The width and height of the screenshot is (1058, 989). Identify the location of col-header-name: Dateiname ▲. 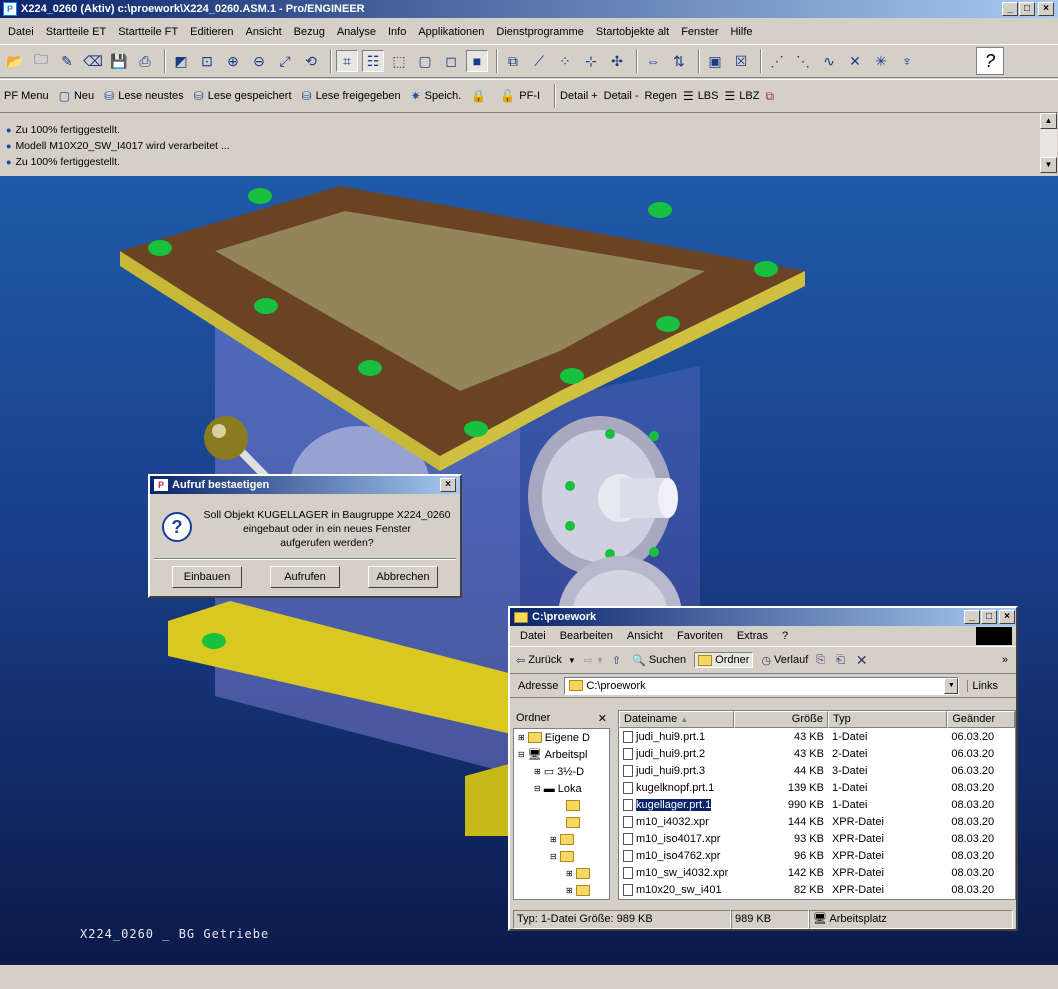
(677, 719).